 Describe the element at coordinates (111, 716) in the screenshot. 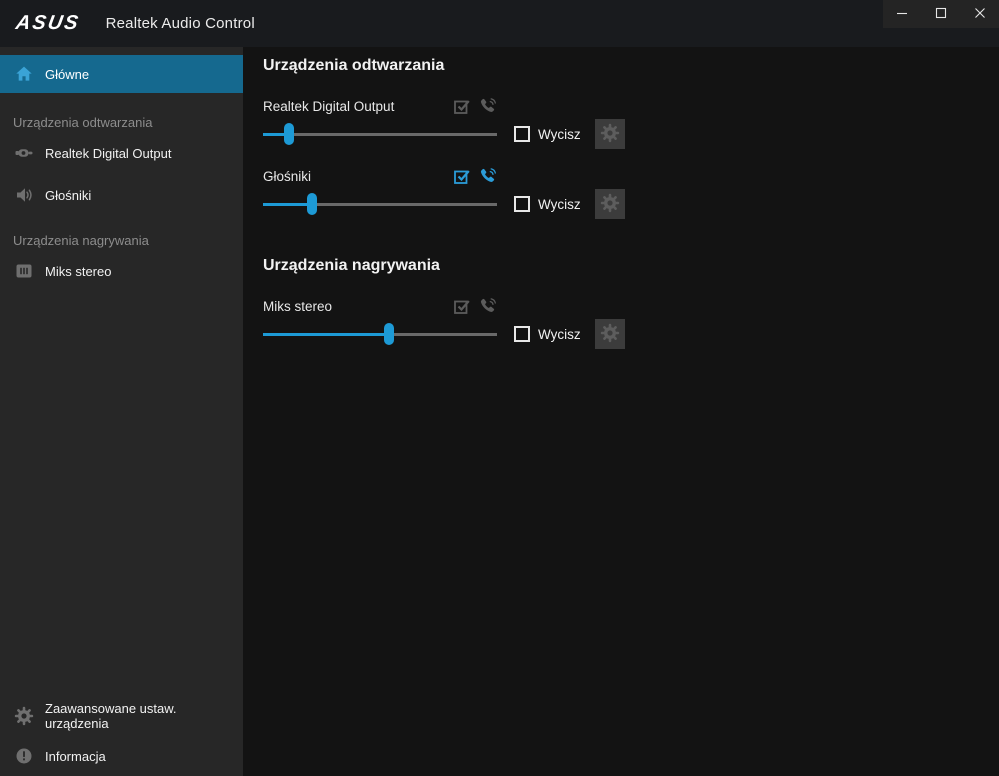

I see `sidebar-item-label: Zaawansowane ustaw. urządzenia` at that location.